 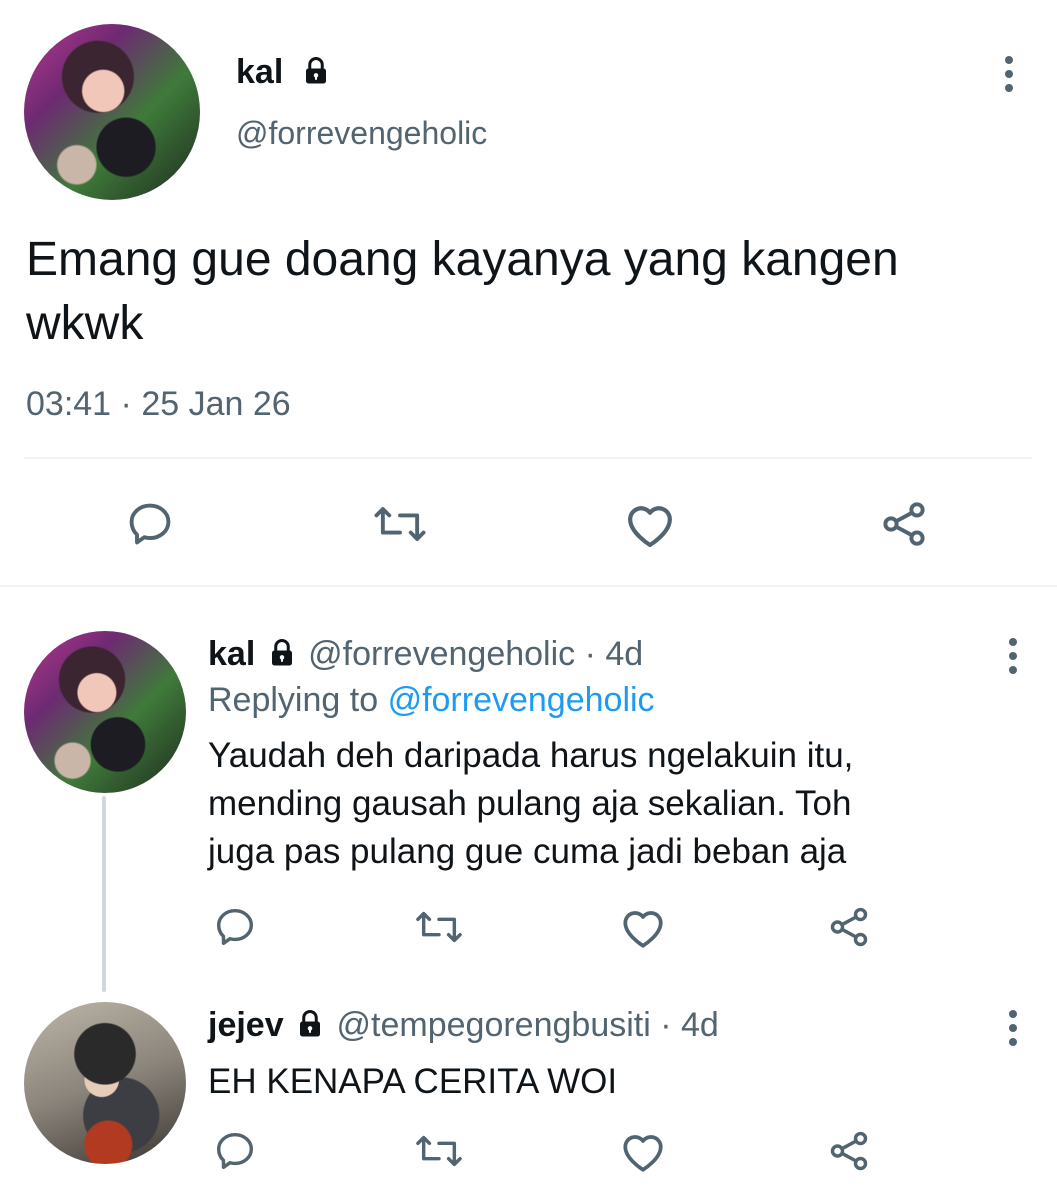 What do you see at coordinates (527, 851) in the screenshot?
I see `reply-text-line: juga pas pulang gue cuma jadi beban aja` at bounding box center [527, 851].